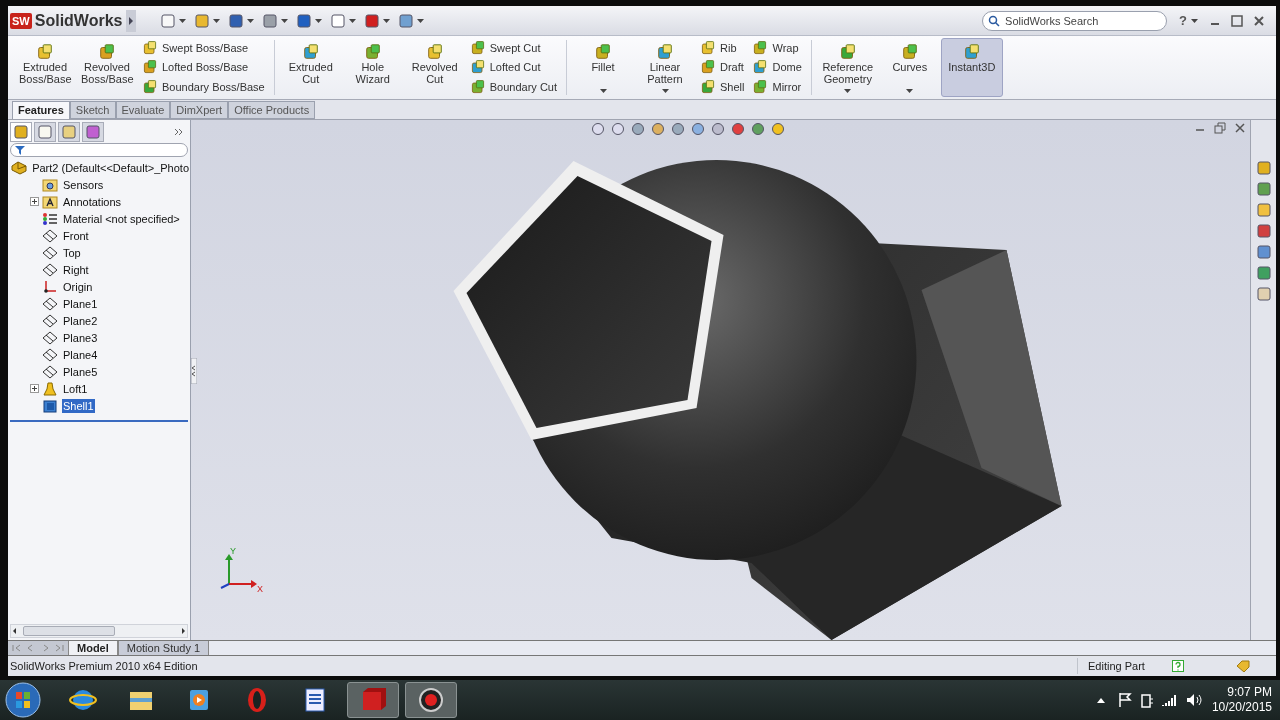 This screenshot has width=1280, height=720. Describe the element at coordinates (163, 648) in the screenshot. I see `tab: Motion Study 1` at that location.